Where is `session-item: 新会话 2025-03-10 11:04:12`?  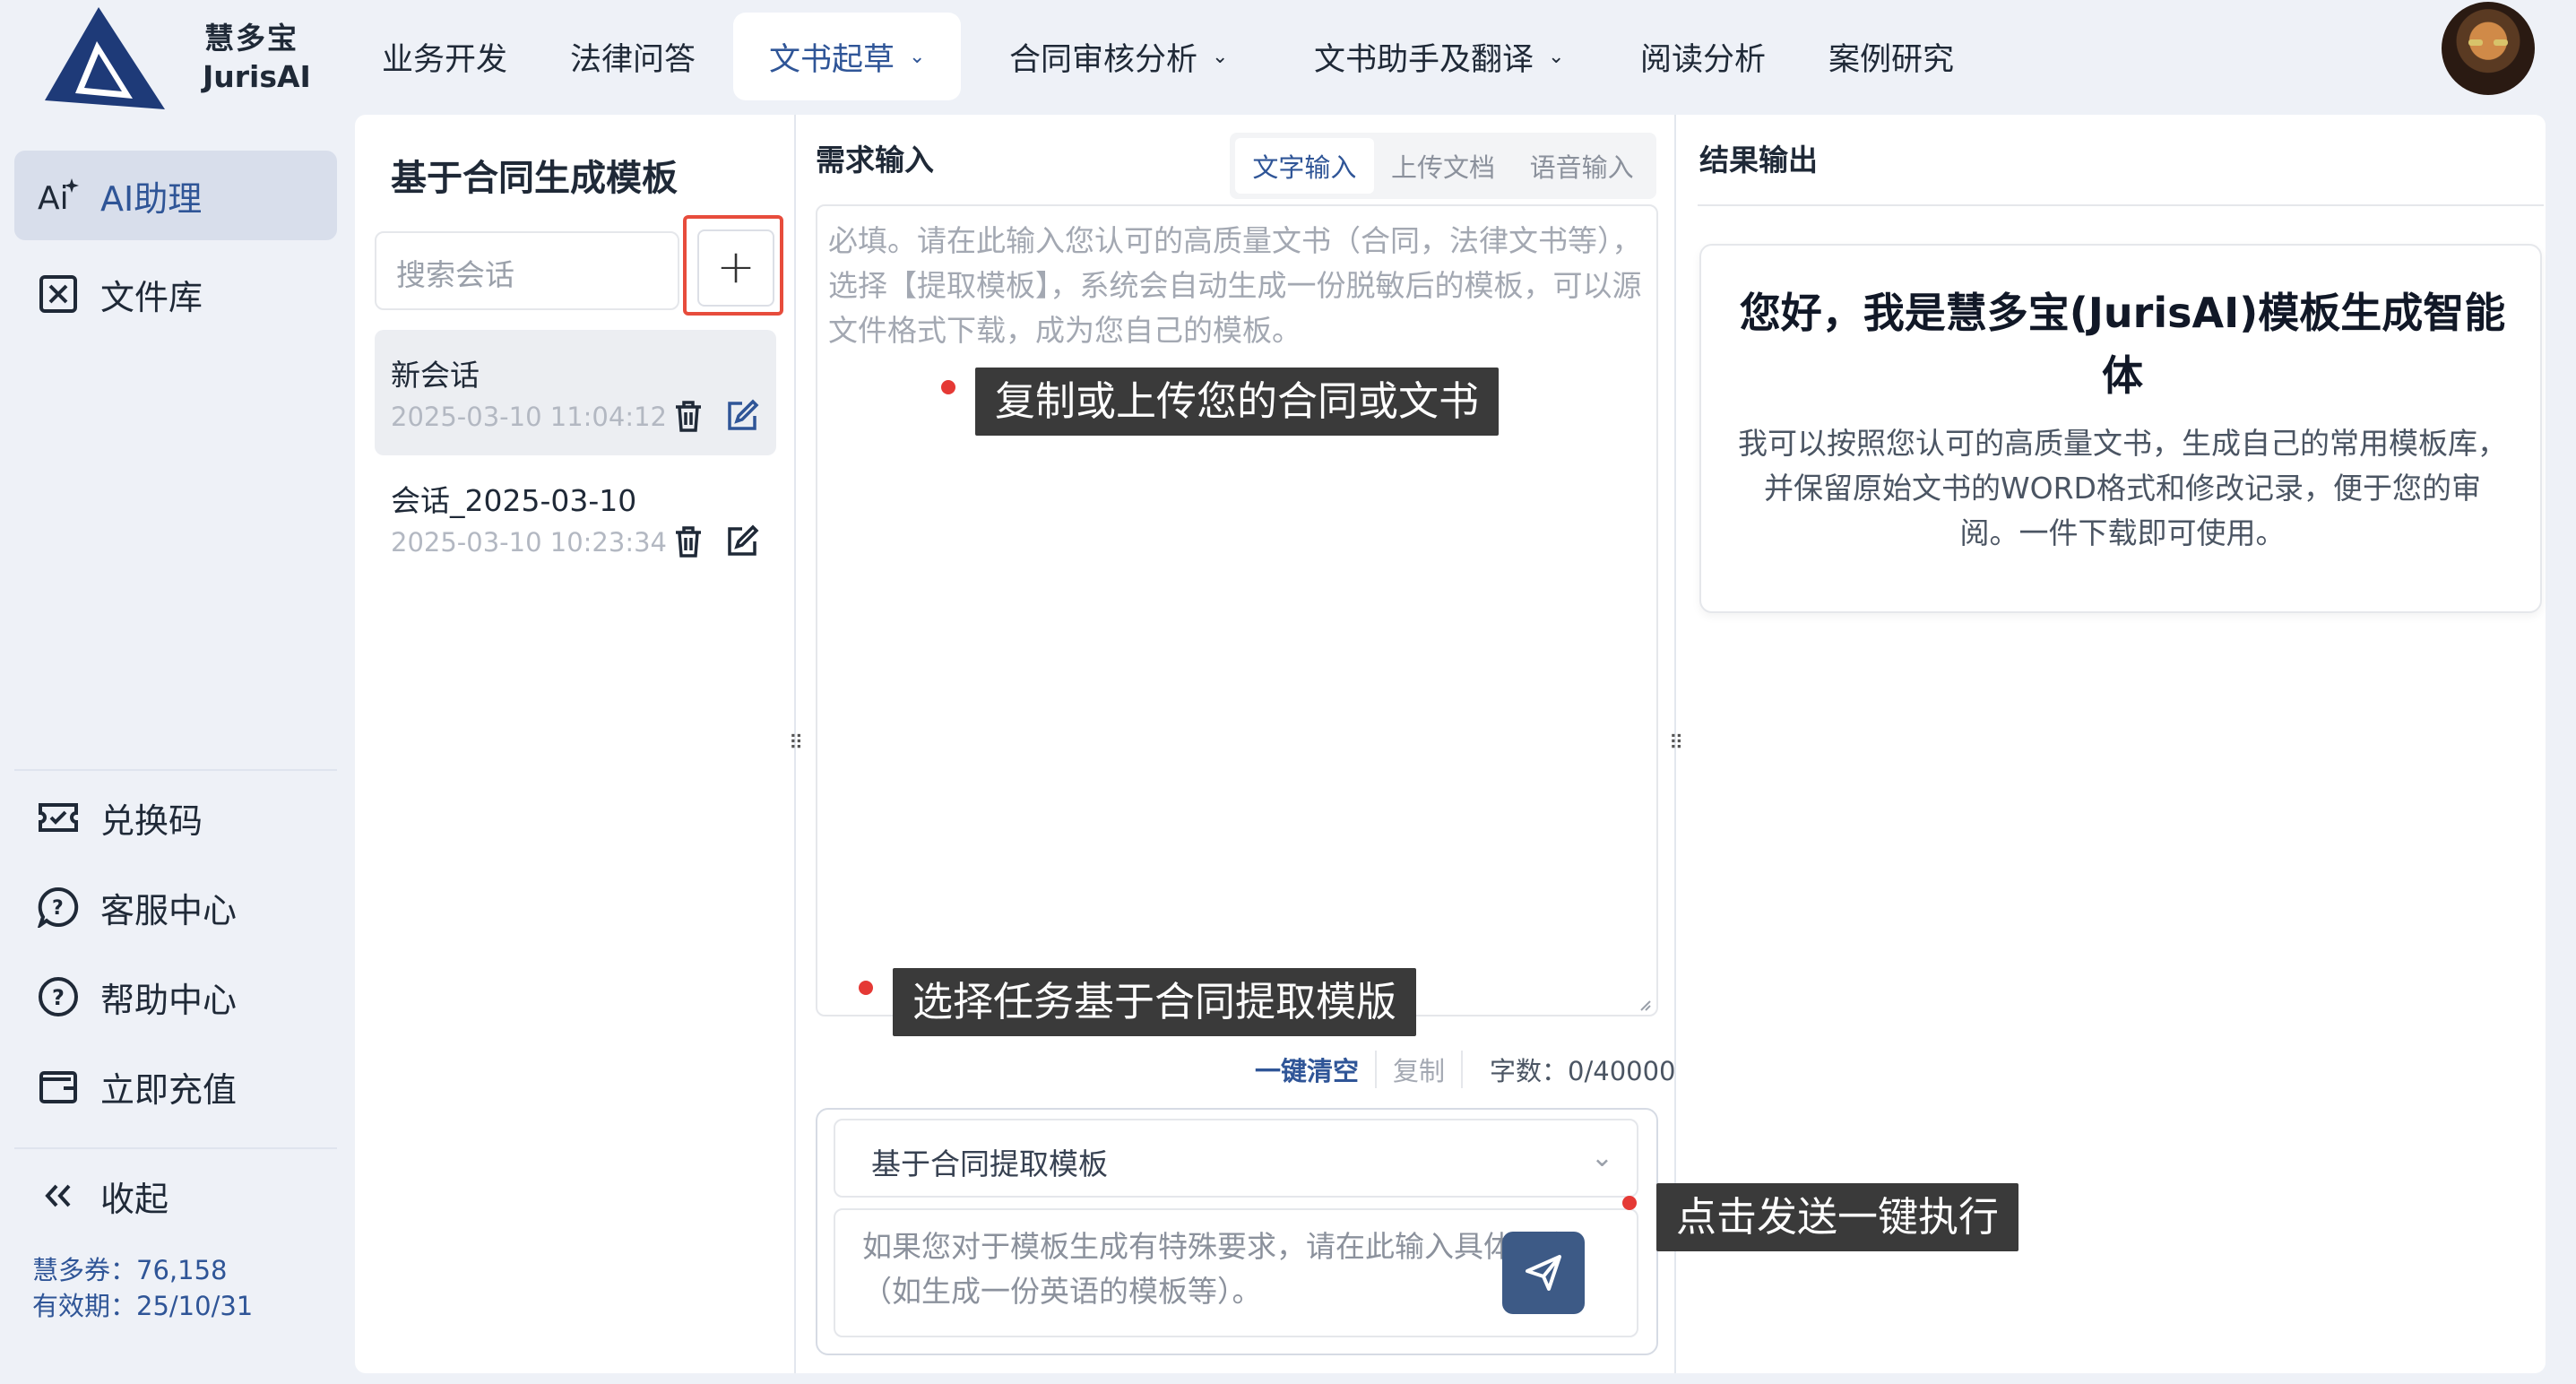
session-item: 新会话 2025-03-10 11:04:12 is located at coordinates (575, 392).